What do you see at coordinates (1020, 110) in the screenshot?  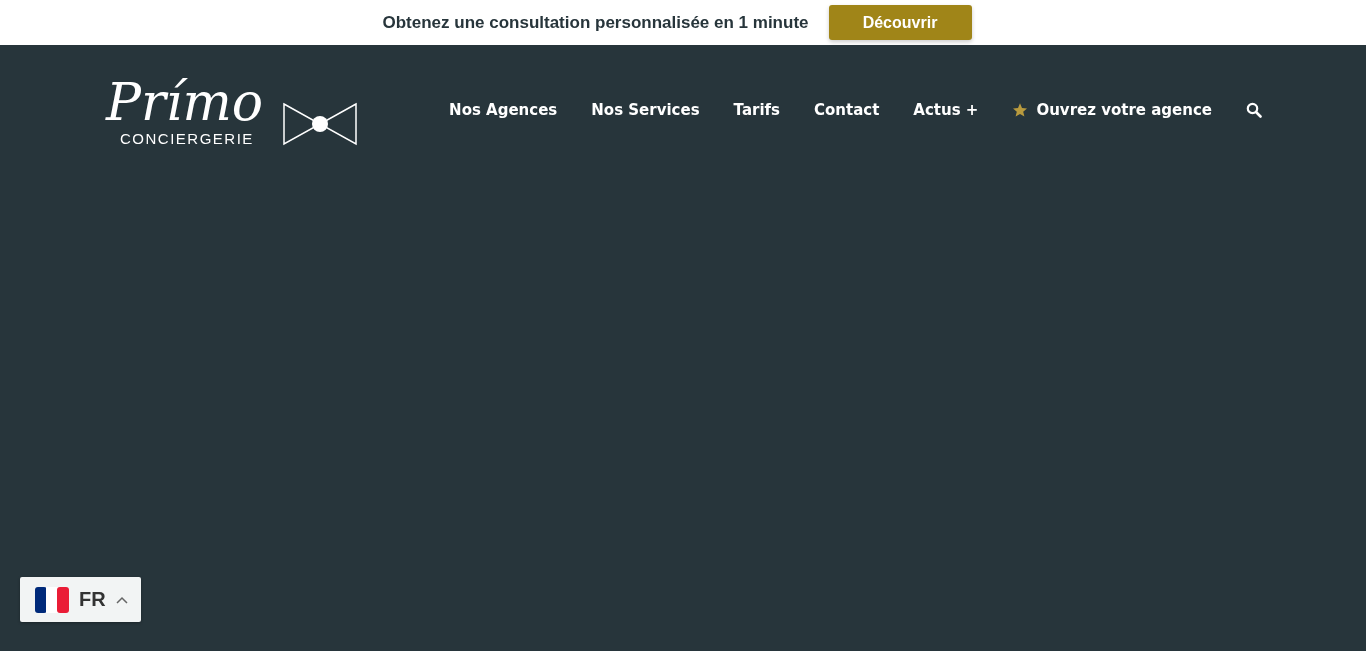 I see `star-icon` at bounding box center [1020, 110].